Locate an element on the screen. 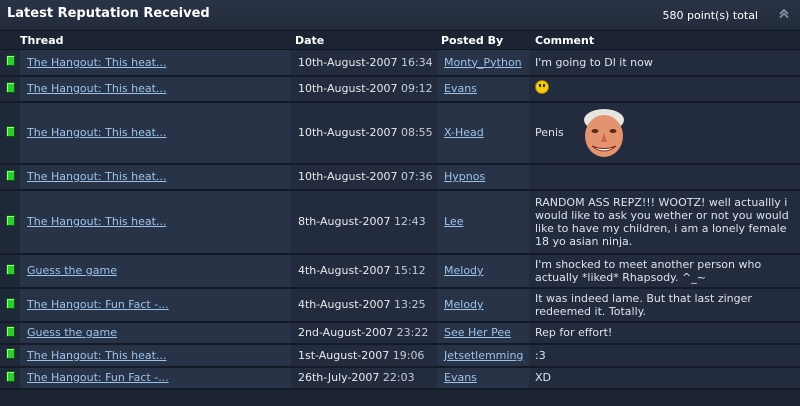  time-text: 15:12 is located at coordinates (409, 270).